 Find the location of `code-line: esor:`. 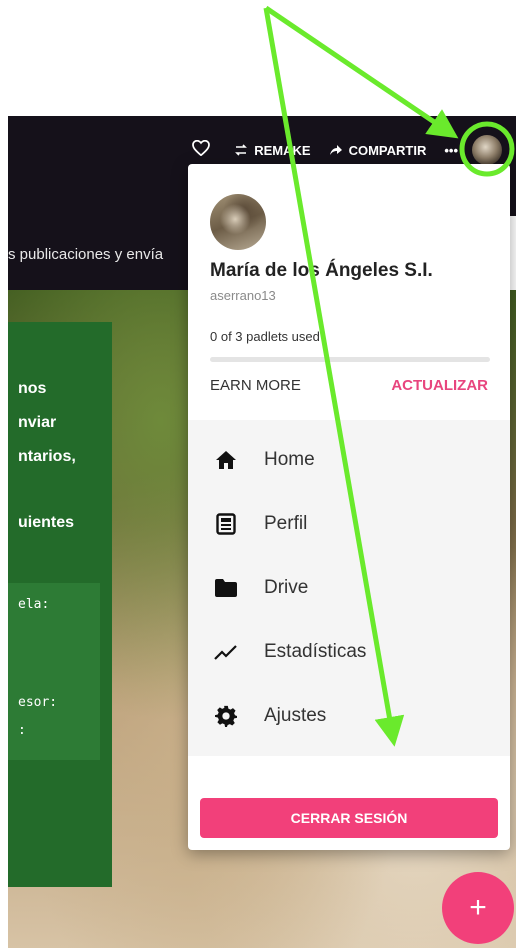

code-line: esor: is located at coordinates (38, 702).